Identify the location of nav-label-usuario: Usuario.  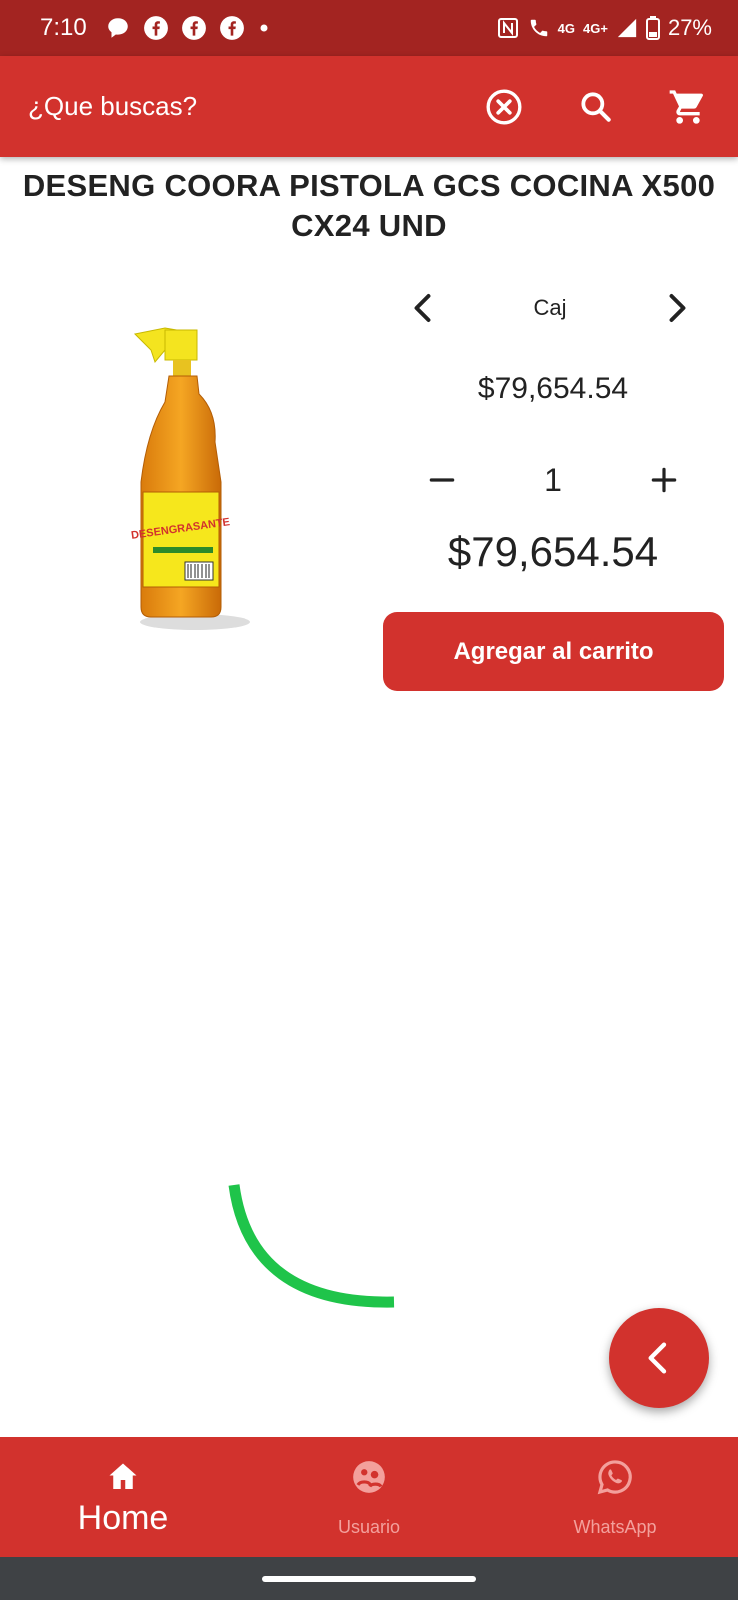
(369, 1527).